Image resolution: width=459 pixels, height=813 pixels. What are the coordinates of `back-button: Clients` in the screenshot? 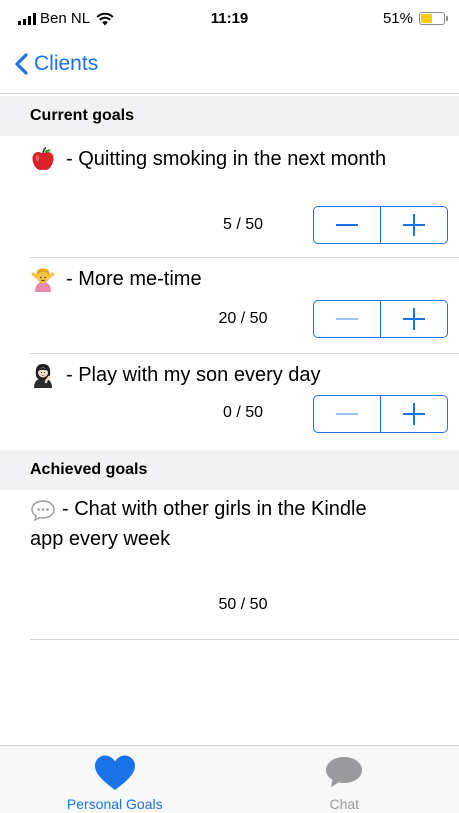 It's located at (56, 64).